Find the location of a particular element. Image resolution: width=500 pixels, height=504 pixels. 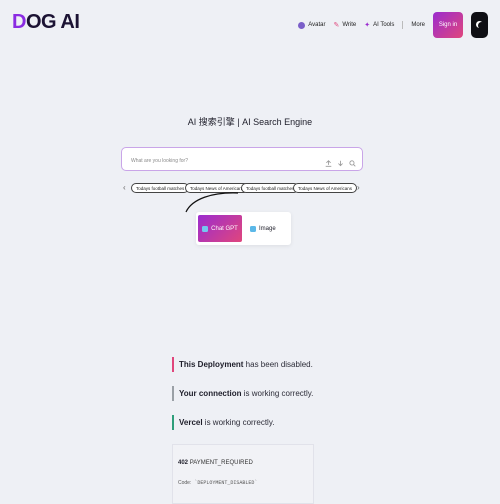

error-detail-line: Code: `DEPLOYMENT_DISABLED` is located at coordinates (217, 483).